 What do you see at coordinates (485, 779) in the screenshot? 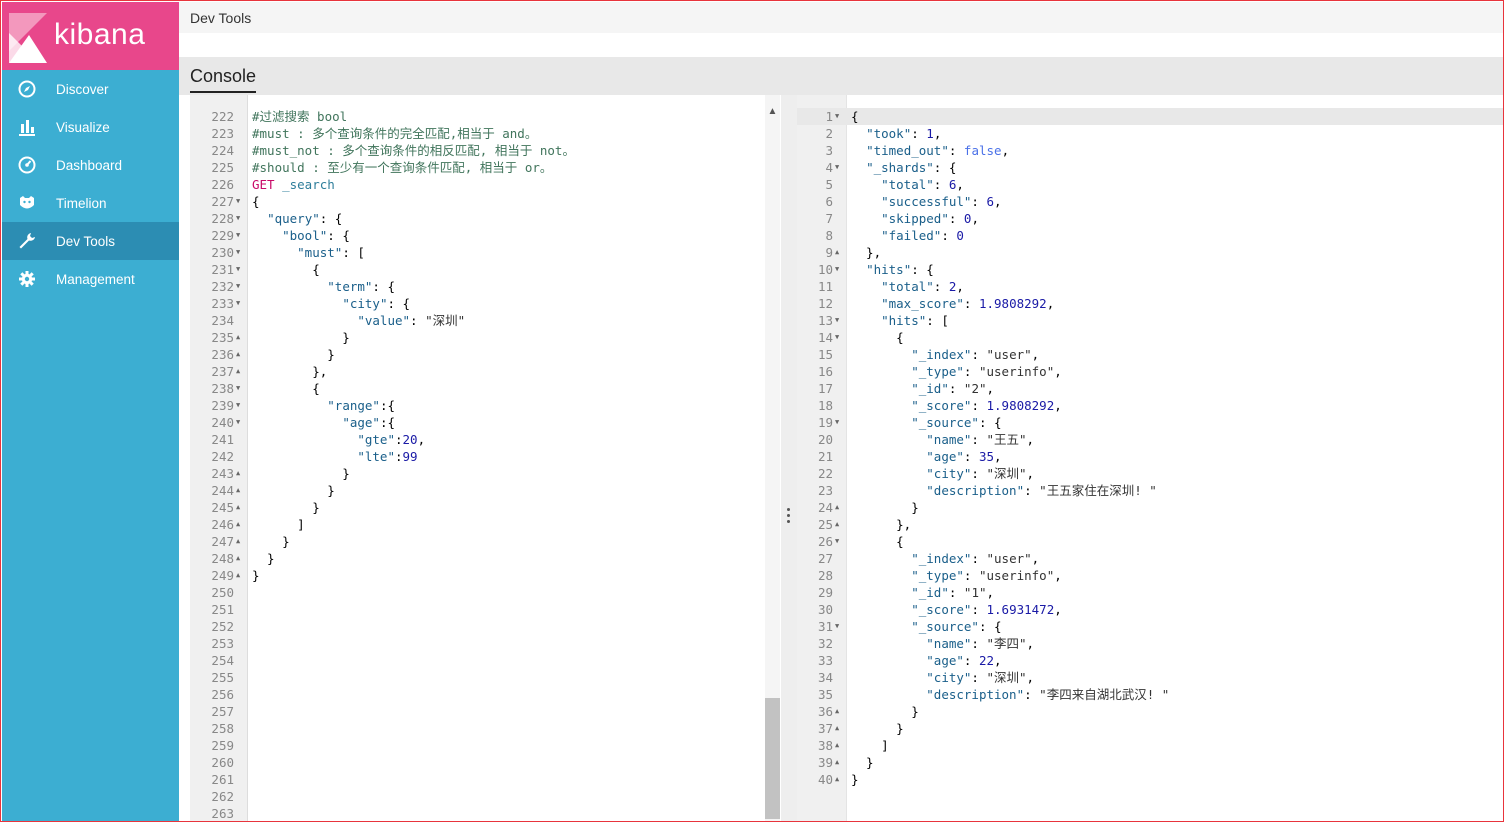
I see `request-line: 261` at bounding box center [485, 779].